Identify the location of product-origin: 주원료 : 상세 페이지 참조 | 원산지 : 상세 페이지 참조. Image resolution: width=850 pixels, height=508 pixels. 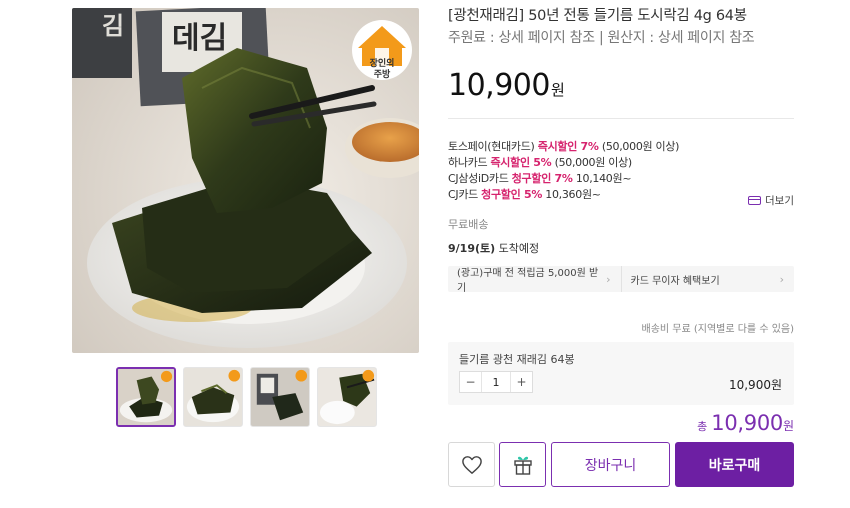
(601, 38).